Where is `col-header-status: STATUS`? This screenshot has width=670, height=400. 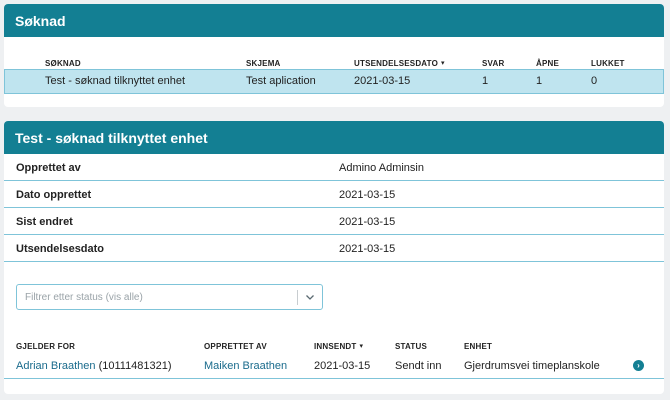 col-header-status: STATUS is located at coordinates (411, 346).